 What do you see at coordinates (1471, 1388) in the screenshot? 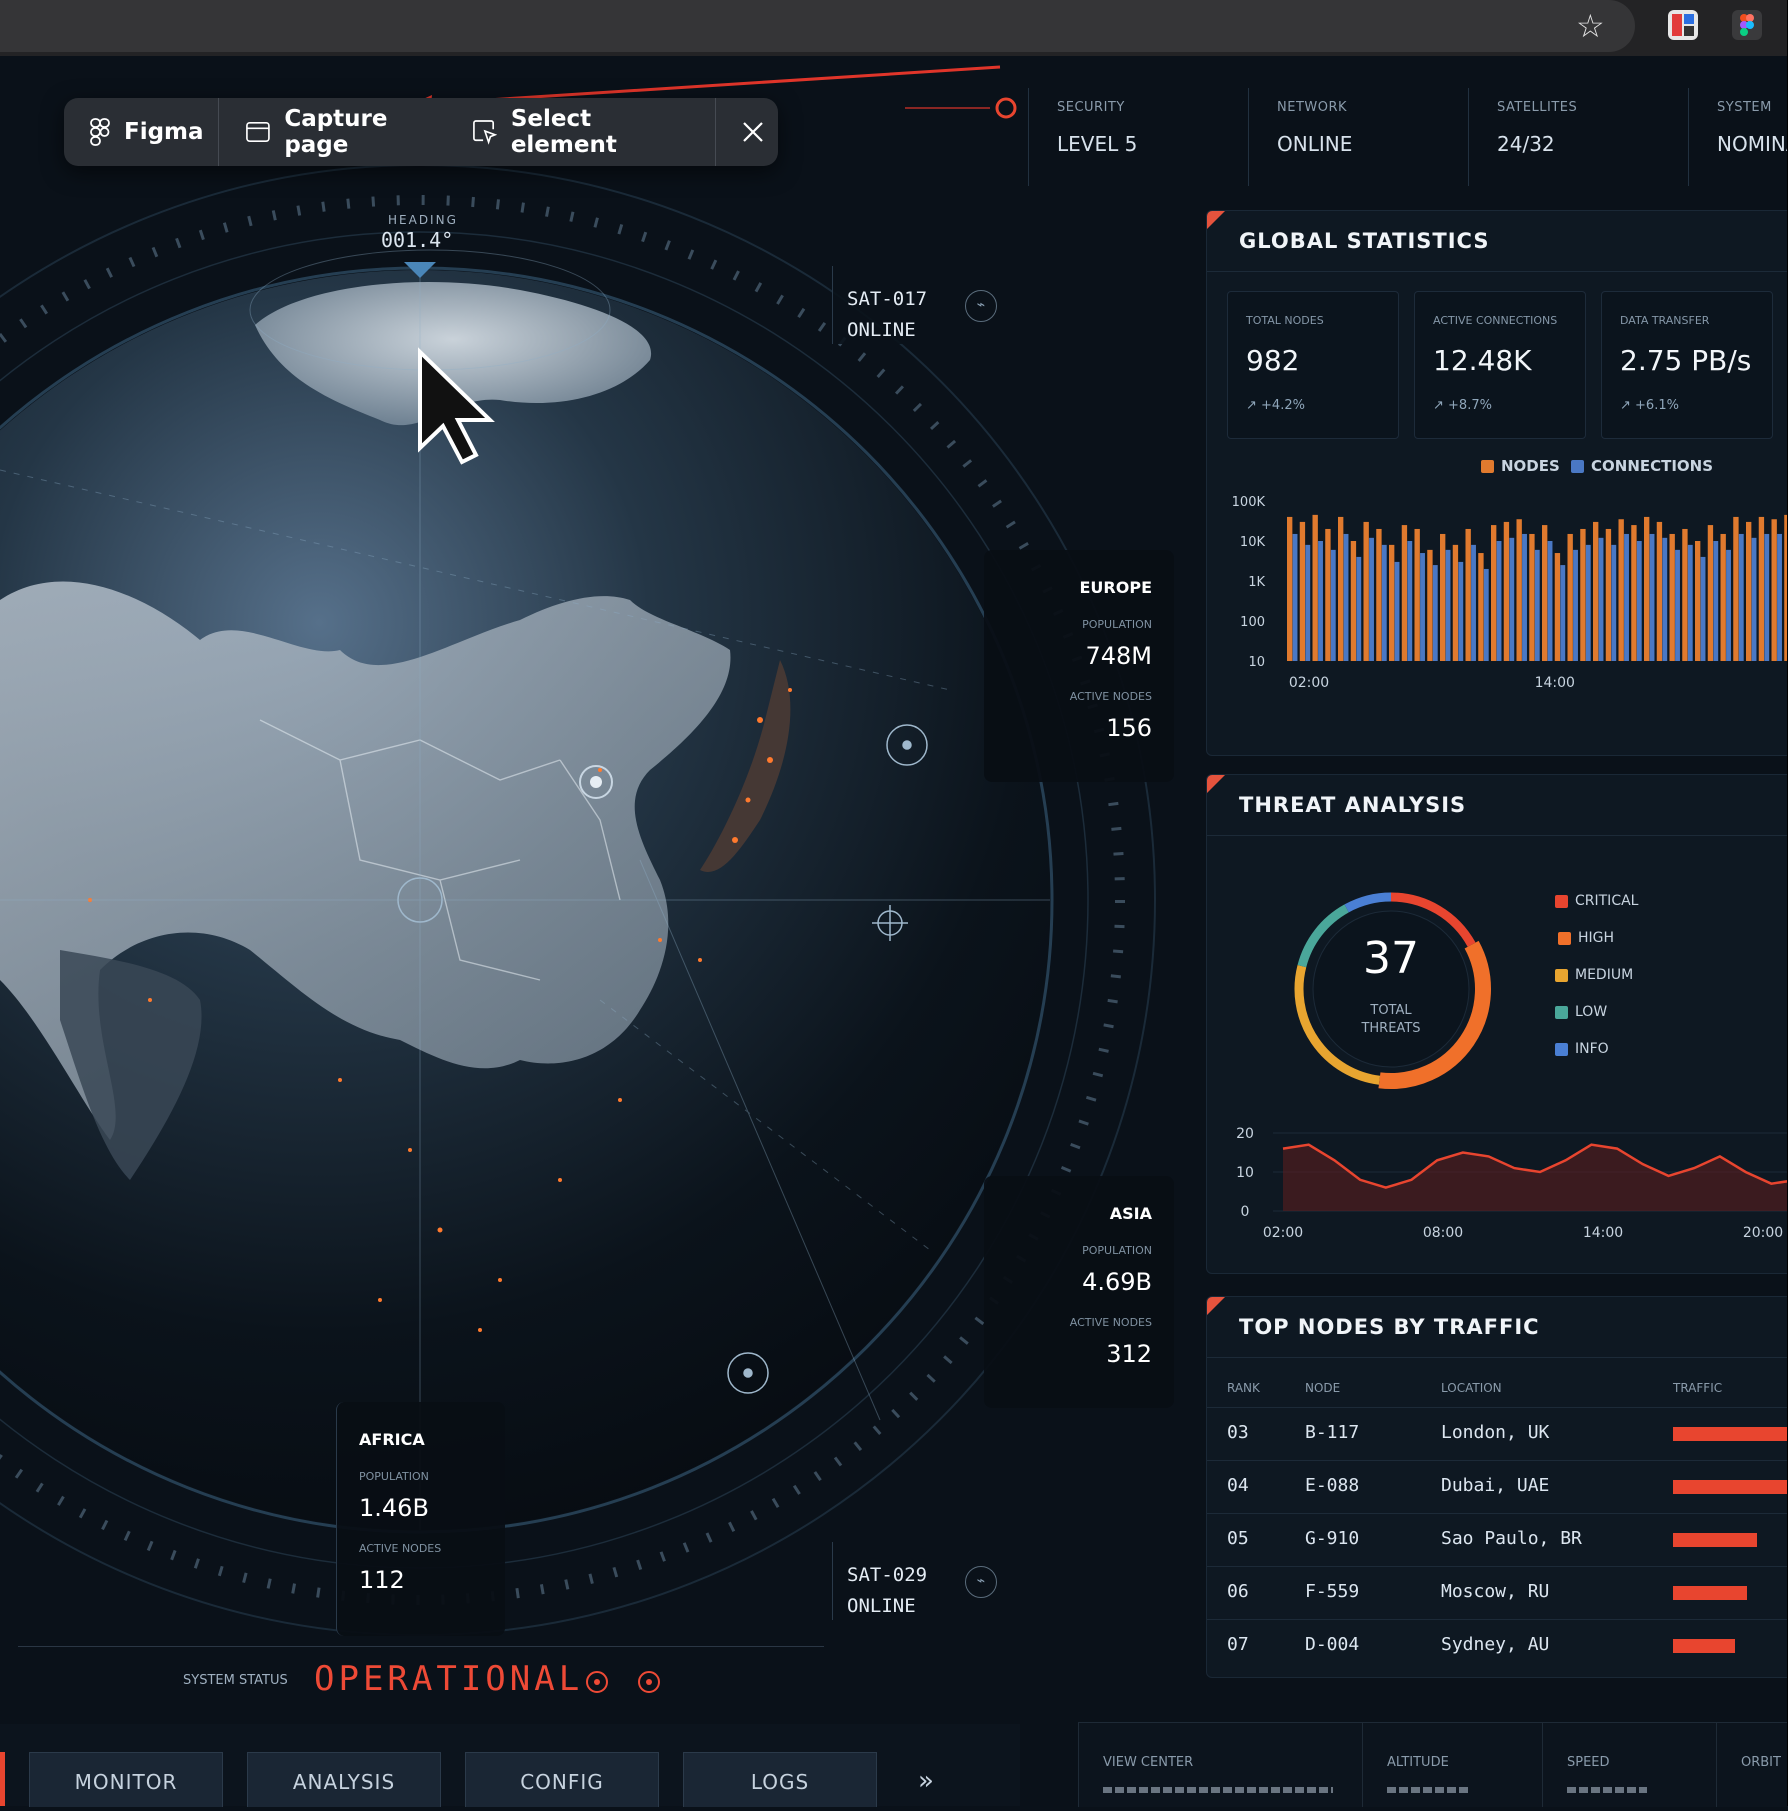
I see `column-header-location: LOCATION` at bounding box center [1471, 1388].